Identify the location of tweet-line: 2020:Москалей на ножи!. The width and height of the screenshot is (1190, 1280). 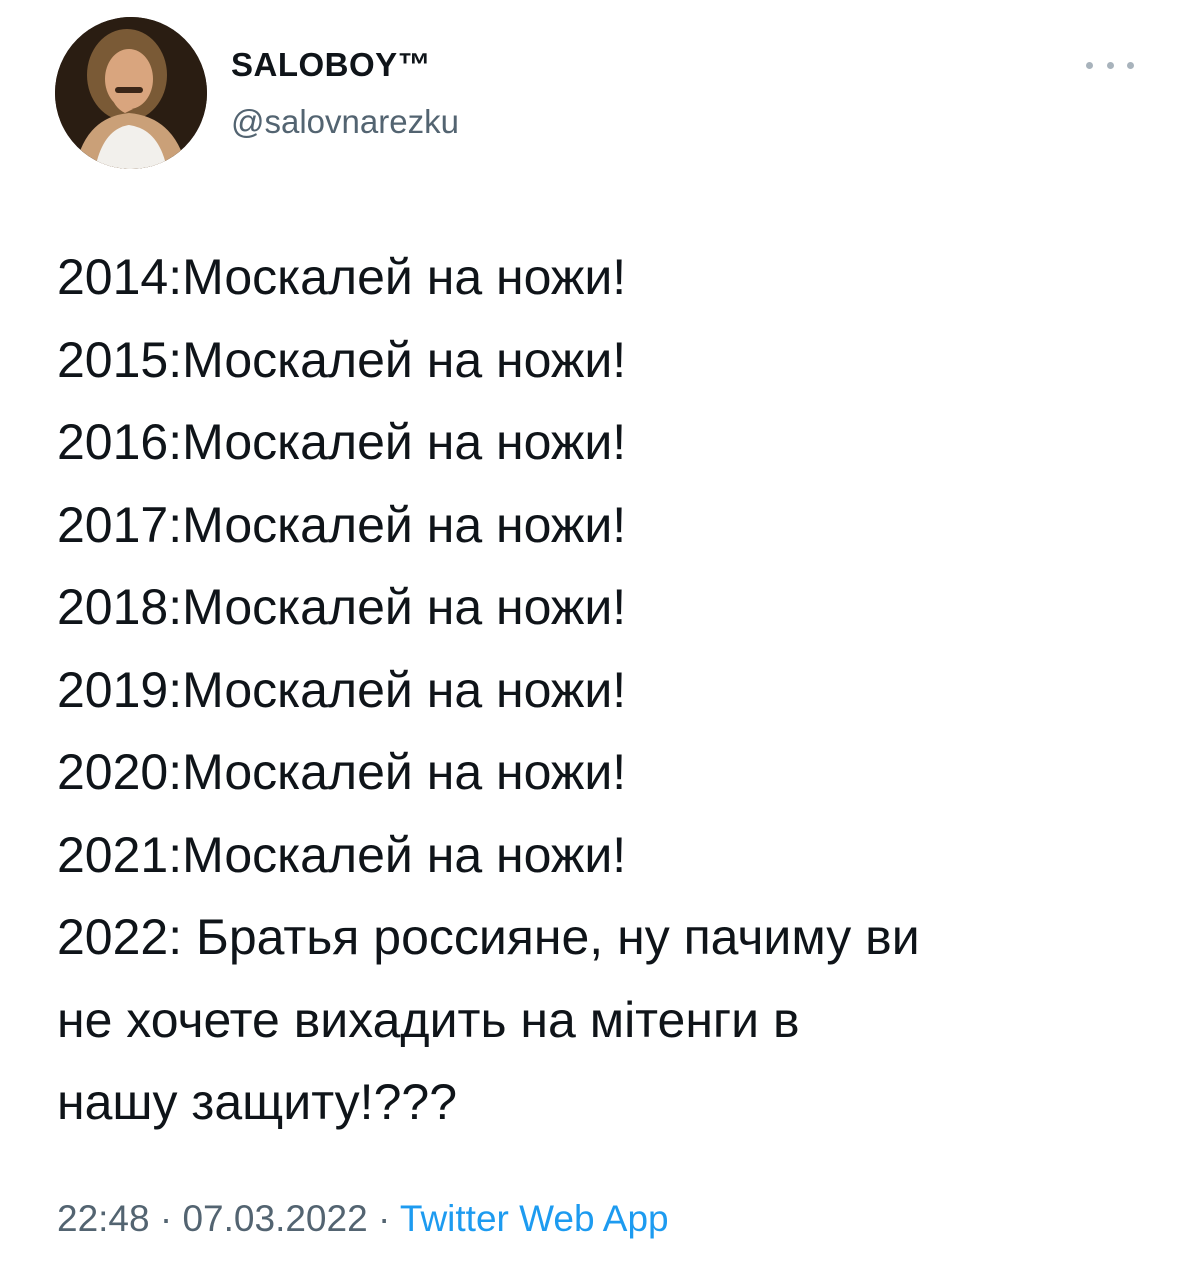
(342, 772).